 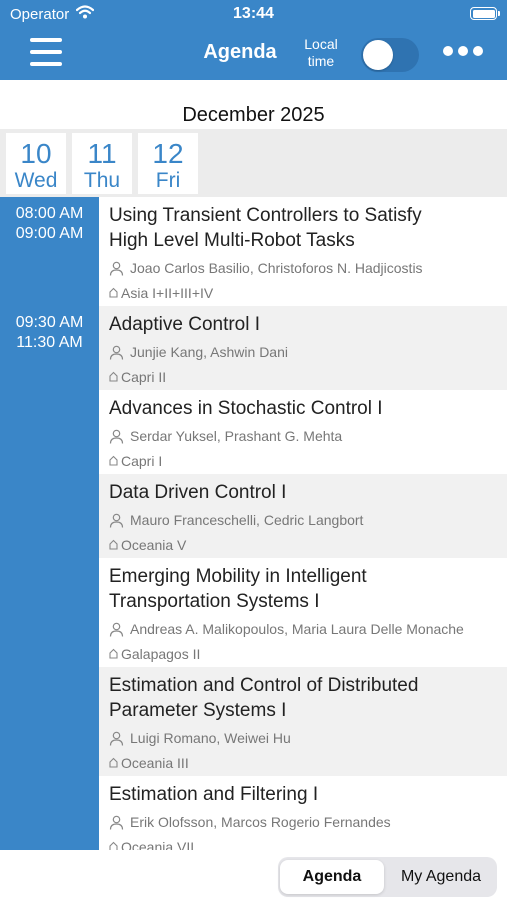 I want to click on status-time: 13:44, so click(x=253, y=13).